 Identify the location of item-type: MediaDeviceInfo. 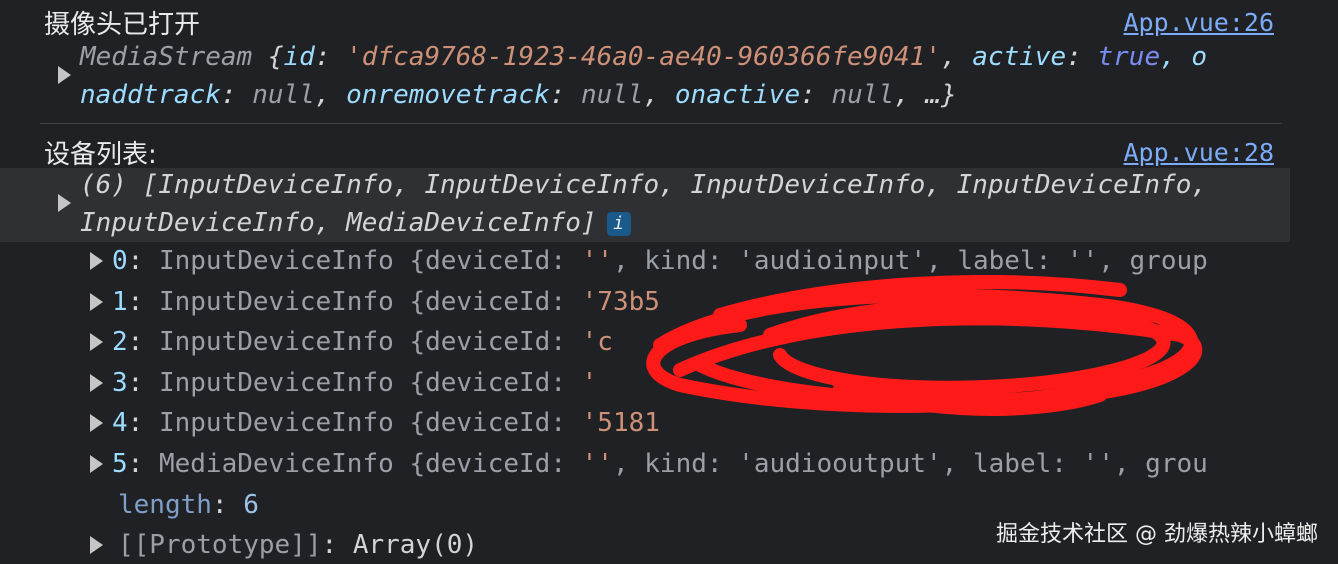
(276, 463).